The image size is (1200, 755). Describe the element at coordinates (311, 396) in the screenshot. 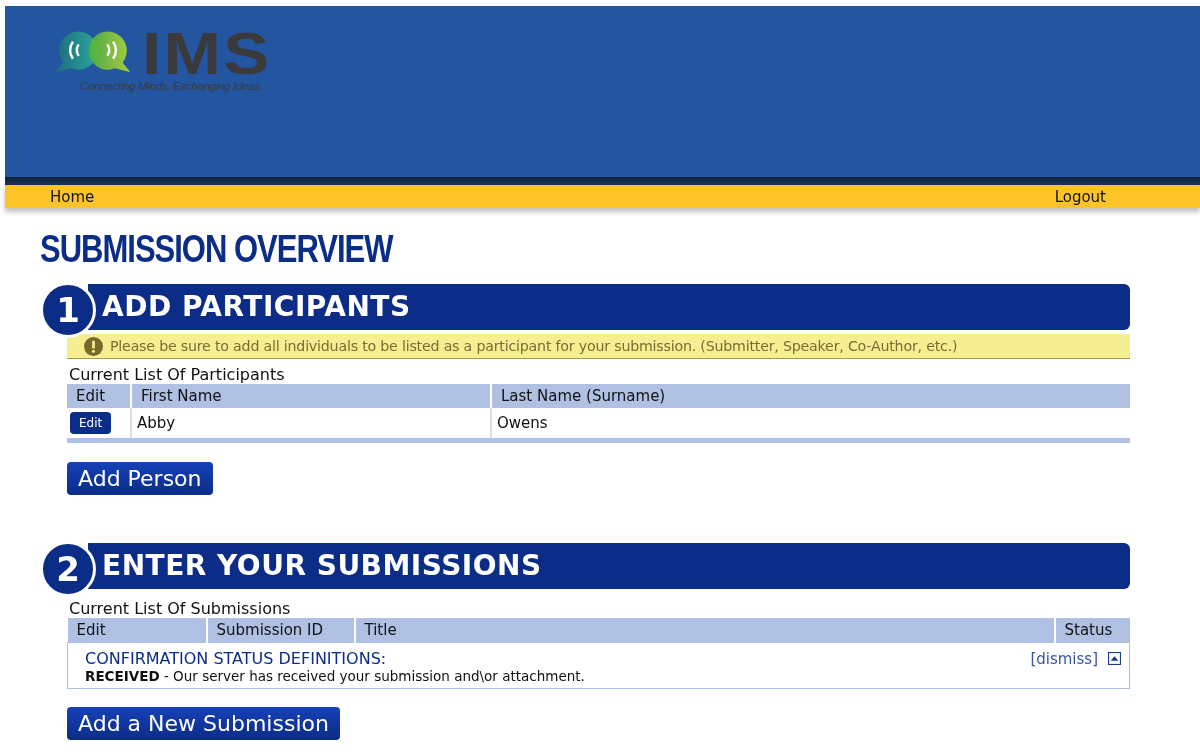

I see `column-header: First Name` at that location.